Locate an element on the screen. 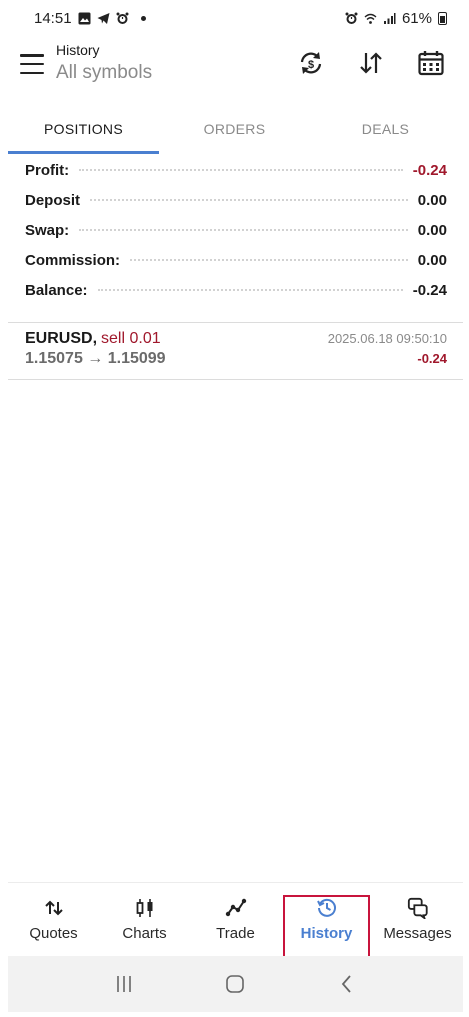  status-time: 14:51 is located at coordinates (53, 18).